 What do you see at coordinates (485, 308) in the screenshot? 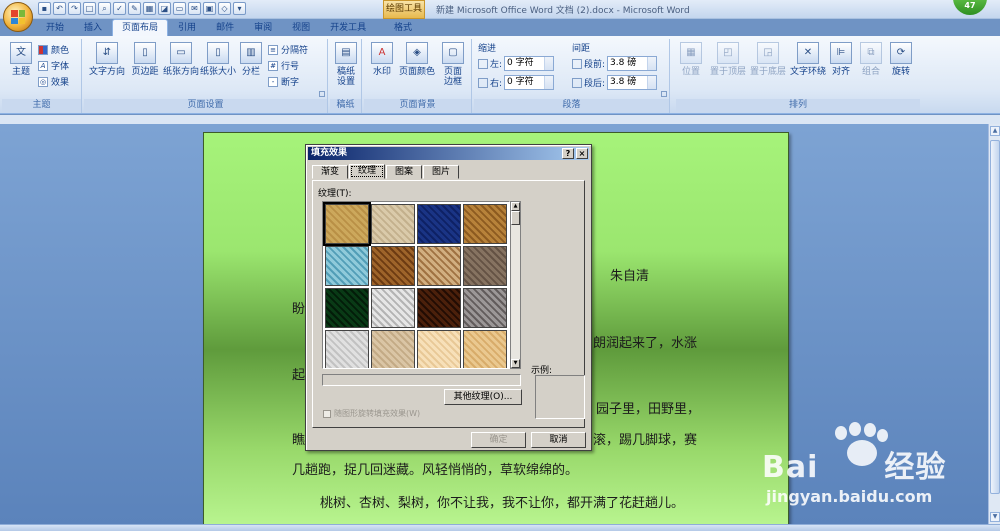
I see `texture-swatch-granite` at bounding box center [485, 308].